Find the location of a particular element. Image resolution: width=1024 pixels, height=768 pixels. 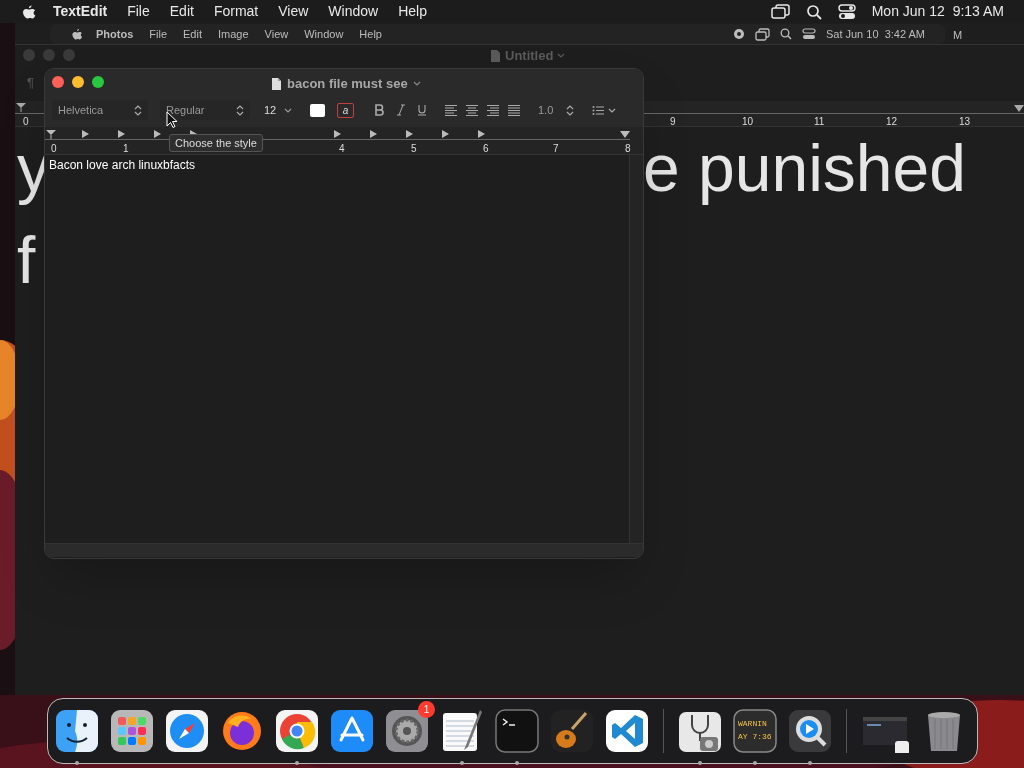

window-title: Untitled is located at coordinates (529, 56).